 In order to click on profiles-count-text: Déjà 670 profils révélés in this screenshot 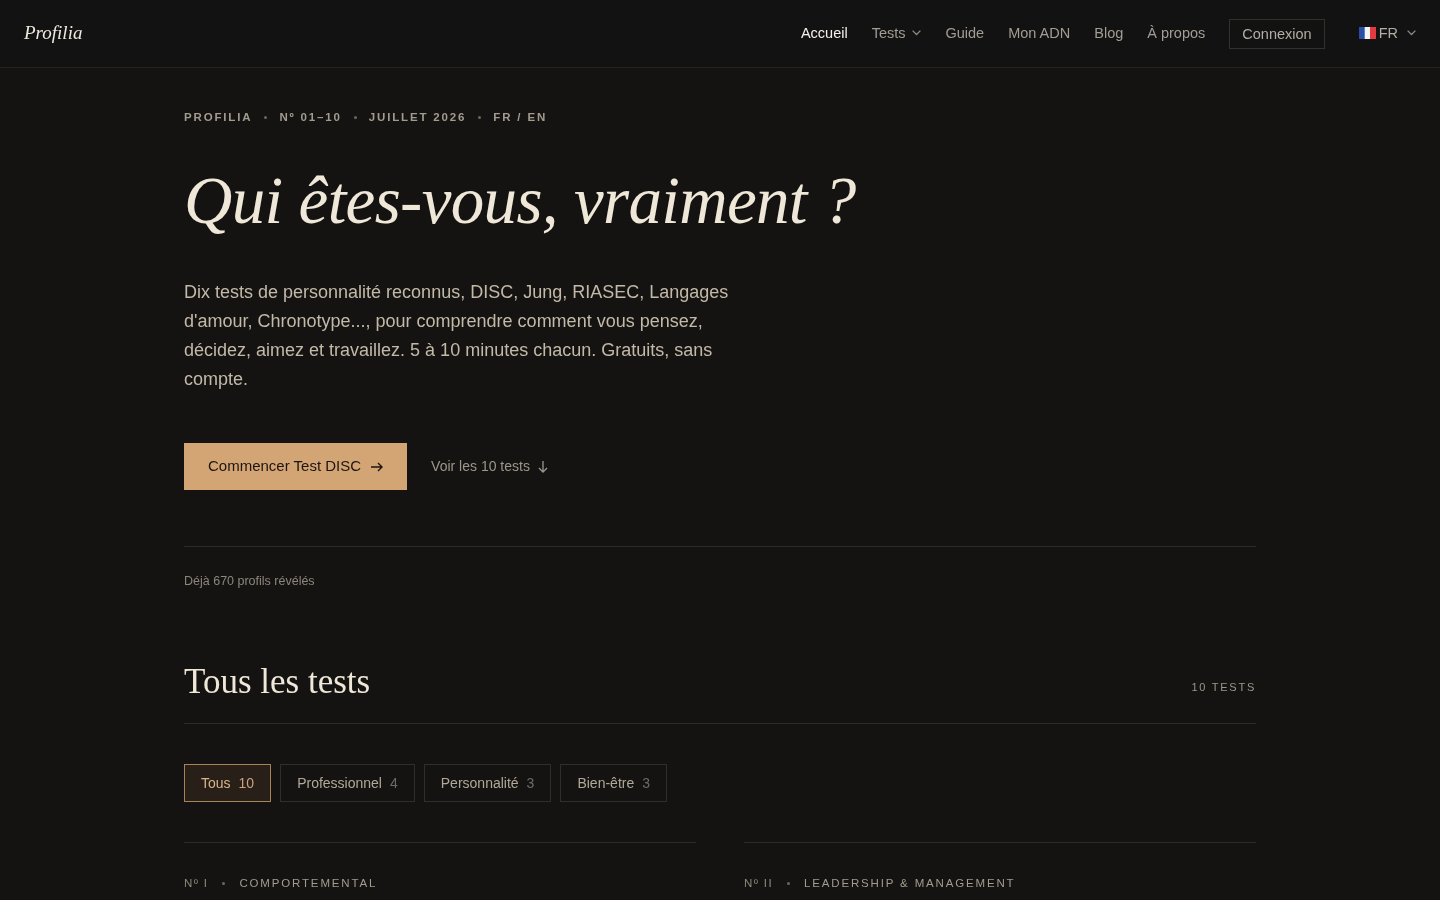, I will do `click(250, 581)`.